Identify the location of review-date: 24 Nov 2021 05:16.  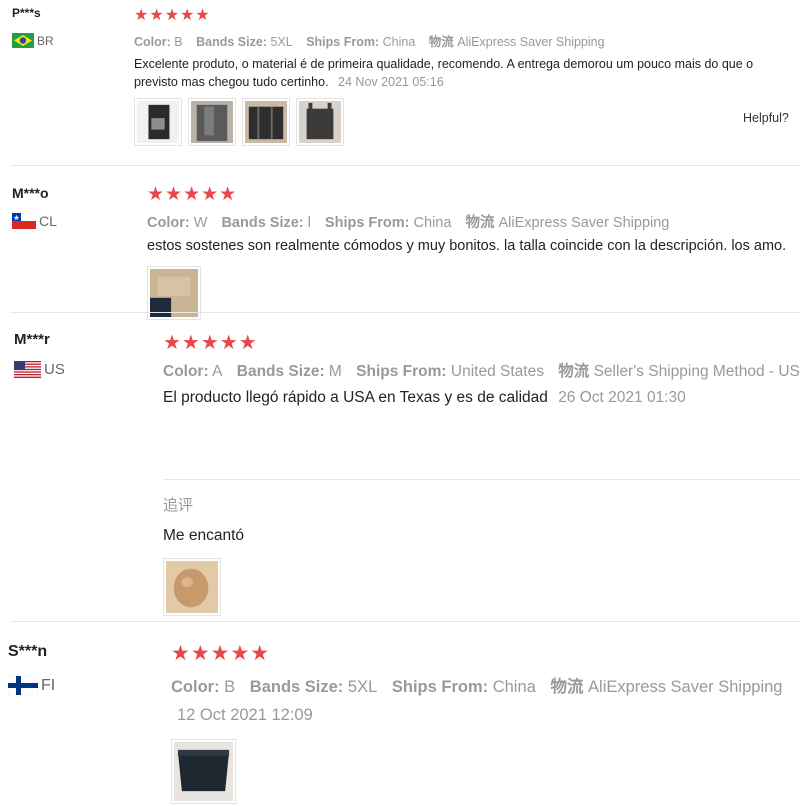
(391, 82).